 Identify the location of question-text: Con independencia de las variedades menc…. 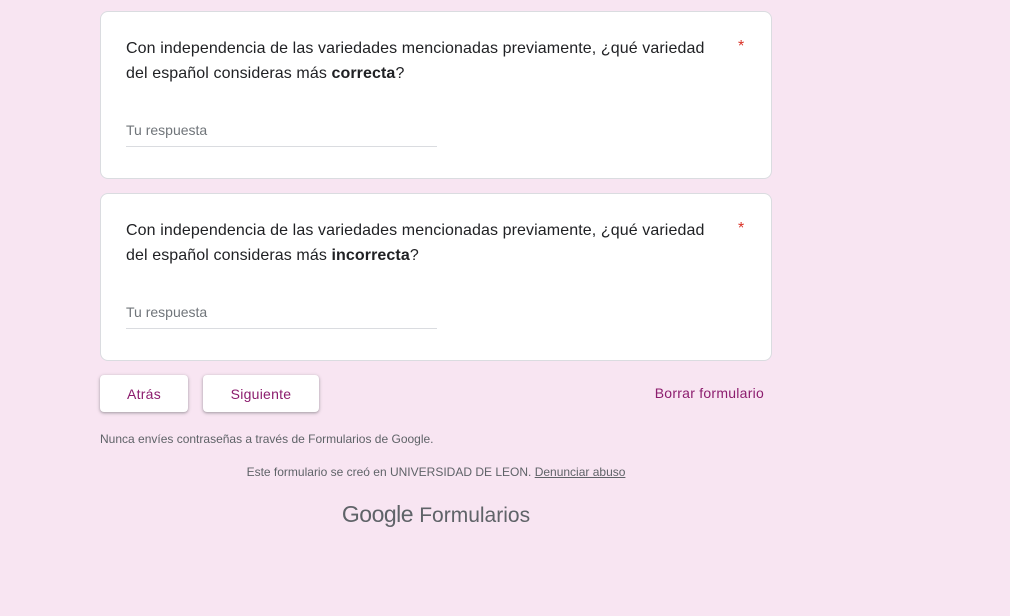
(415, 61).